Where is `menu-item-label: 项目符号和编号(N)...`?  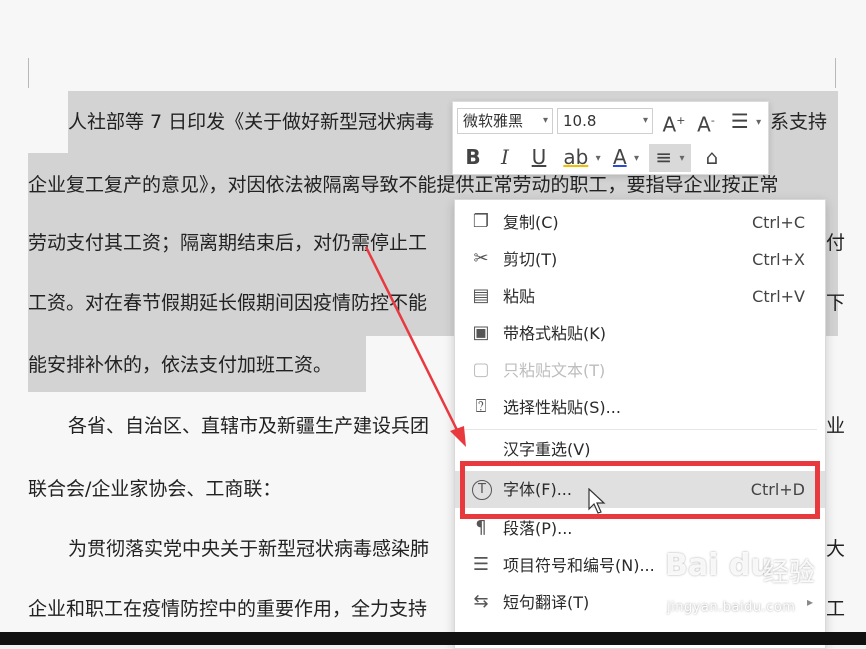
menu-item-label: 项目符号和编号(N)... is located at coordinates (579, 565).